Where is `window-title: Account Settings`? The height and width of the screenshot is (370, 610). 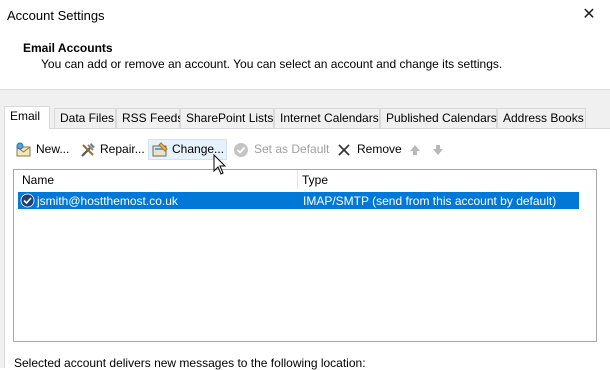
window-title: Account Settings is located at coordinates (56, 15).